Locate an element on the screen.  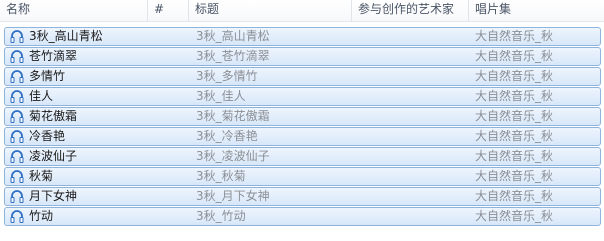
file-name: 菊花傲霜 is located at coordinates (53, 116).